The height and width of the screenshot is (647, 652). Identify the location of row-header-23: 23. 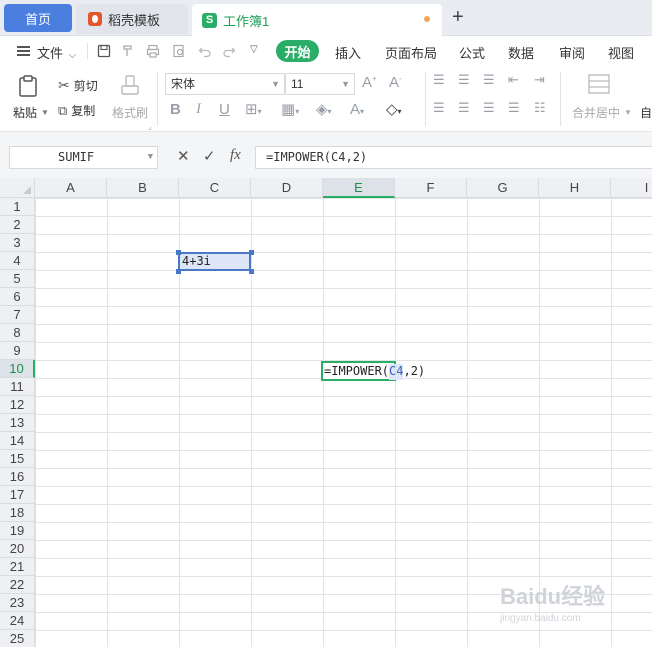
(17, 603).